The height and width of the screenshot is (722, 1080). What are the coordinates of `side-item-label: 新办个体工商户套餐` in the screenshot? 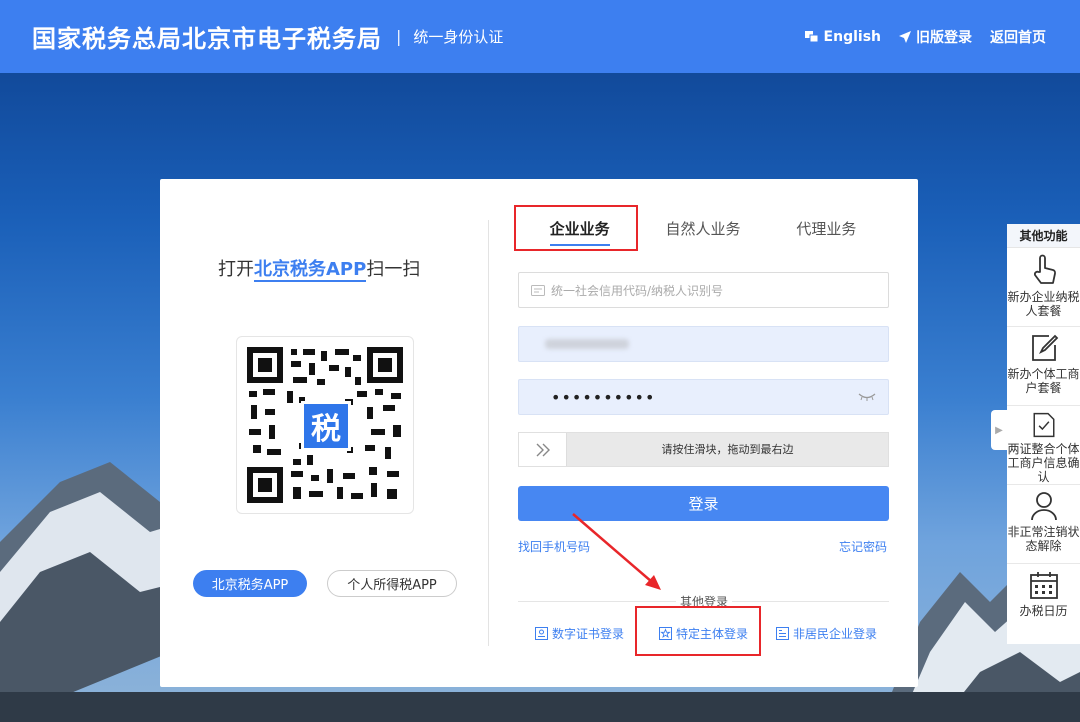 It's located at (1043, 381).